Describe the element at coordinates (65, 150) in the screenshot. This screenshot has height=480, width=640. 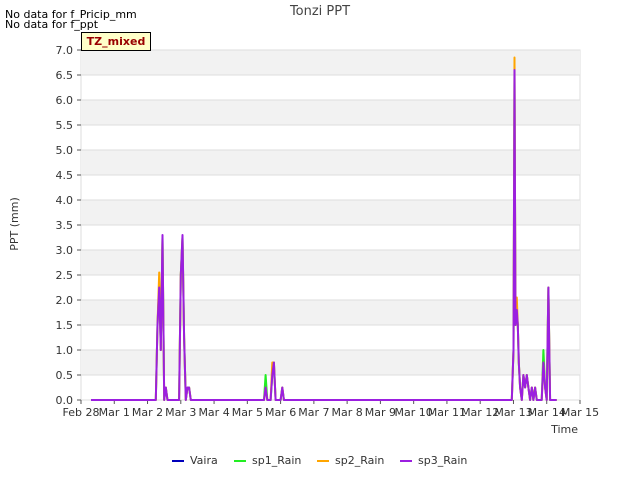
I see `y-tick-label: 5.0` at that location.